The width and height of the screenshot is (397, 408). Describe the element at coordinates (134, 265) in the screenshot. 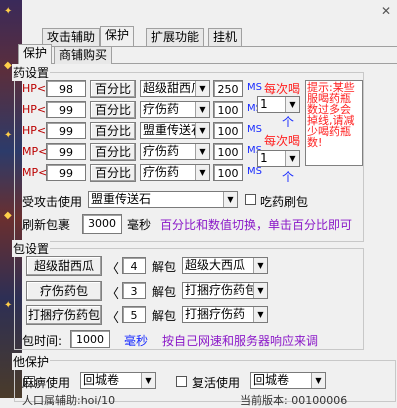

I see `pack-qty-input: 4` at that location.